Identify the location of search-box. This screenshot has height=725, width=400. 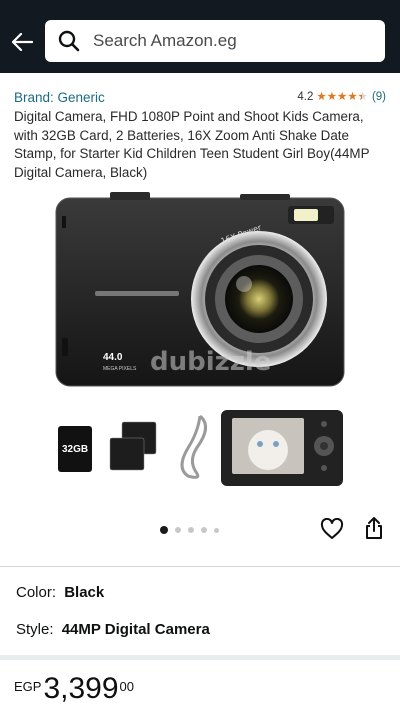
(215, 41).